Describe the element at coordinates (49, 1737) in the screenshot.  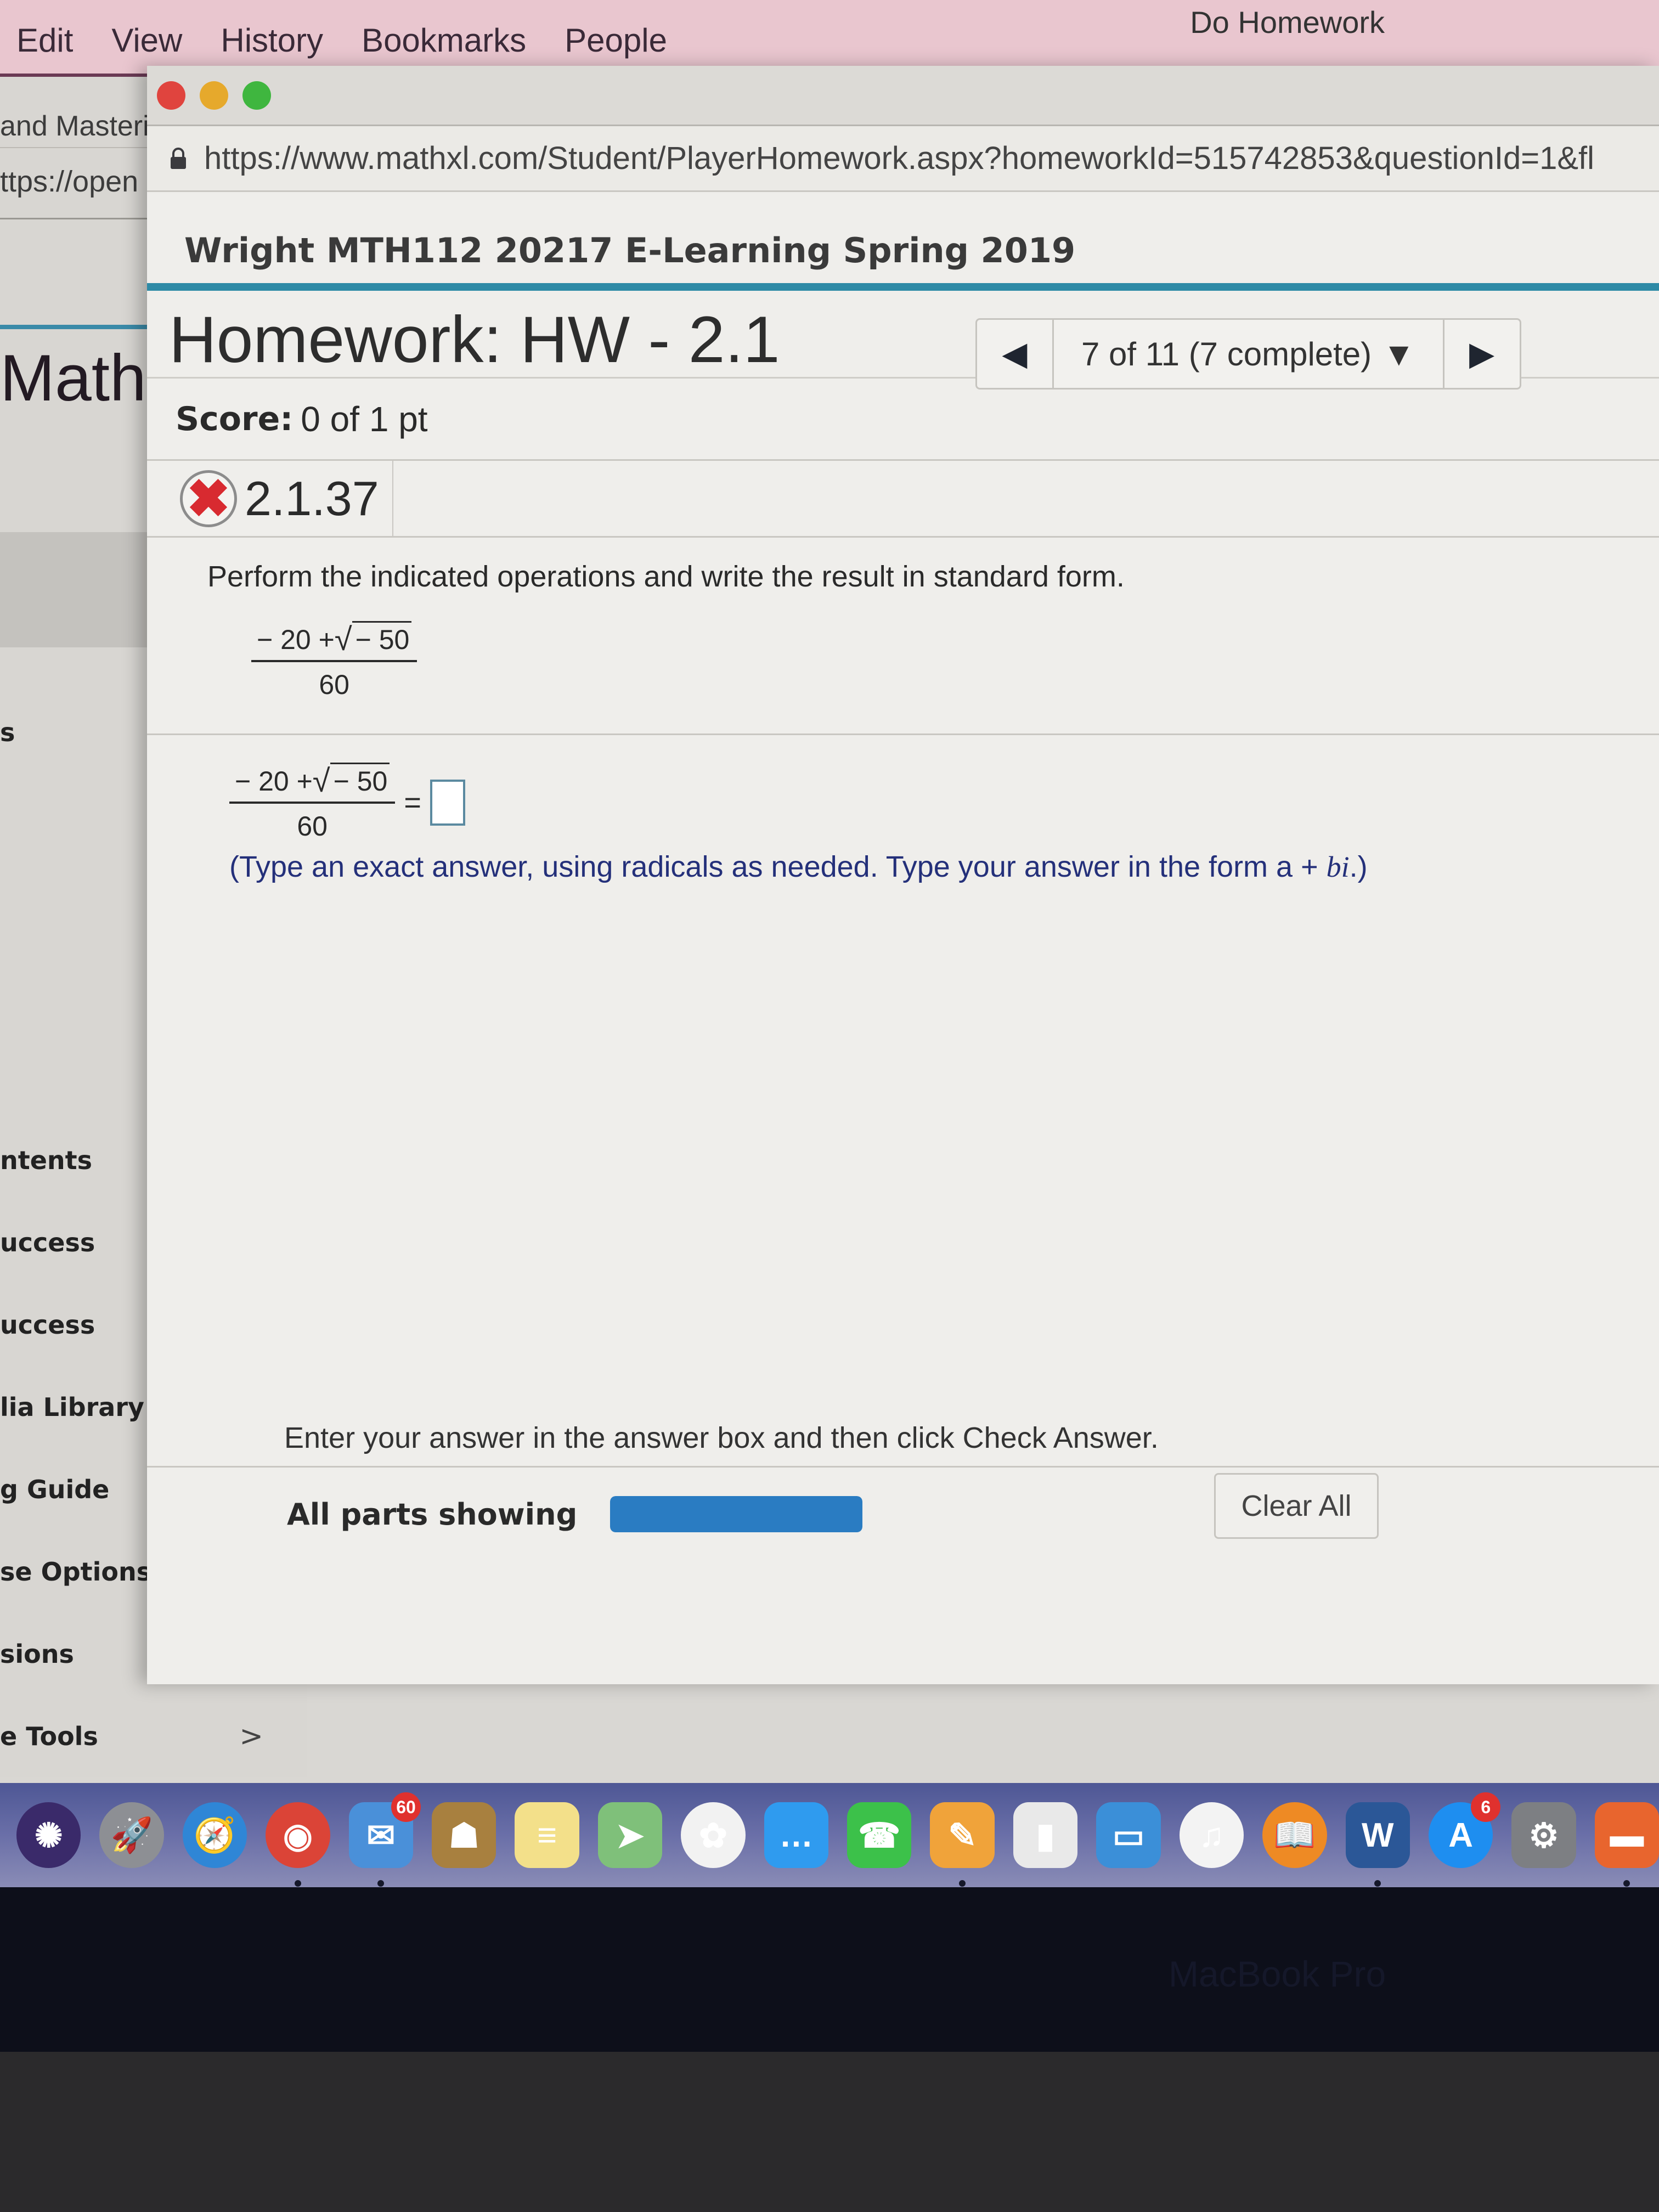
I see `nav-label: e Tools` at that location.